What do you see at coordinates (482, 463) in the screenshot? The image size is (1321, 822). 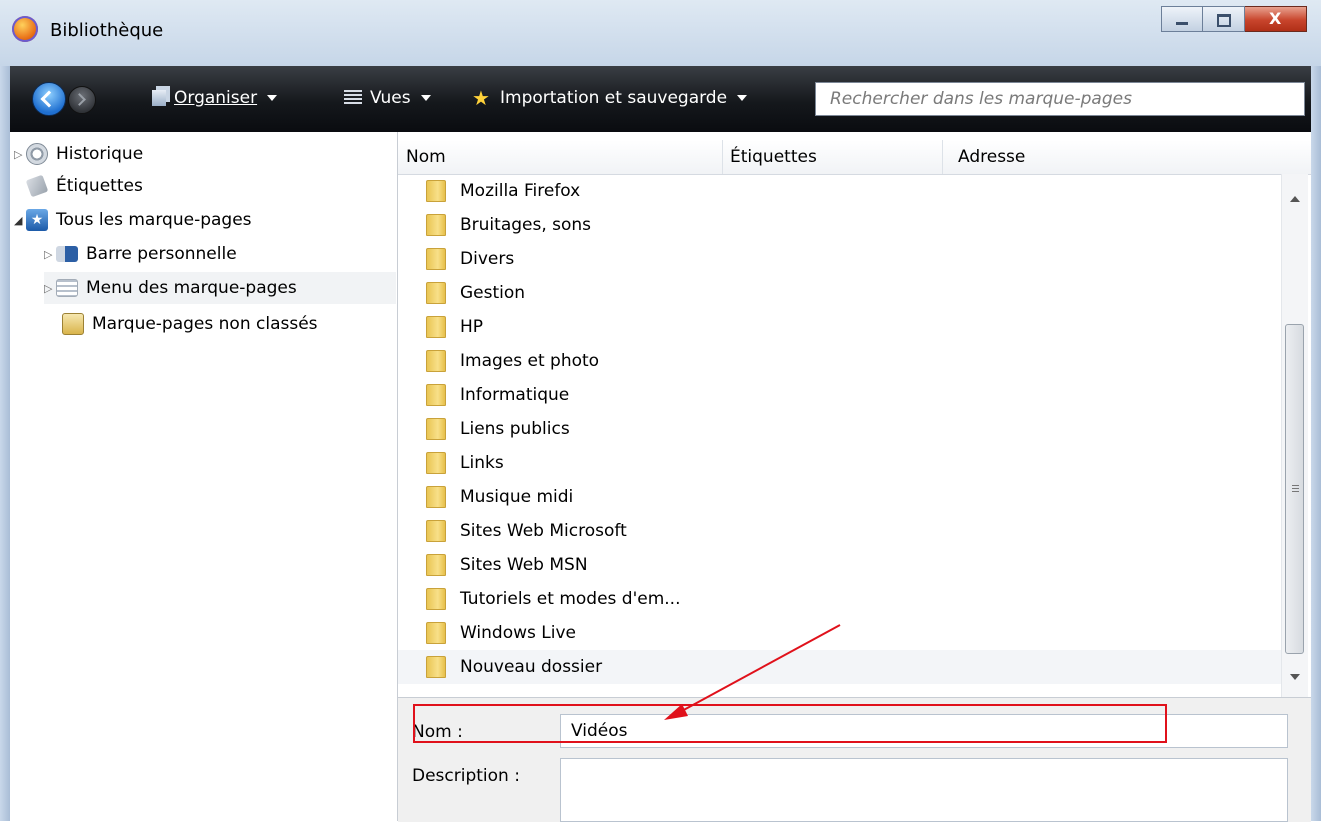 I see `list-item-label: Links` at bounding box center [482, 463].